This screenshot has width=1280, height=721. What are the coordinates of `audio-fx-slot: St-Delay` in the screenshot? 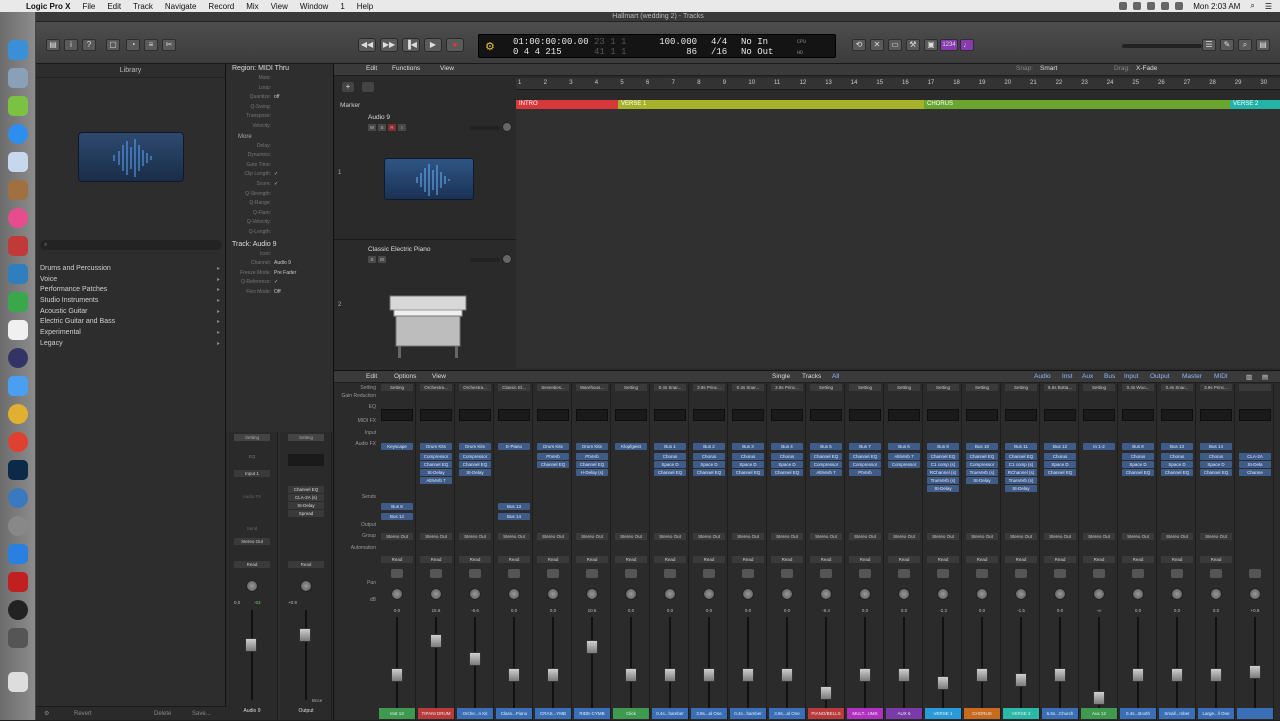 It's located at (475, 472).